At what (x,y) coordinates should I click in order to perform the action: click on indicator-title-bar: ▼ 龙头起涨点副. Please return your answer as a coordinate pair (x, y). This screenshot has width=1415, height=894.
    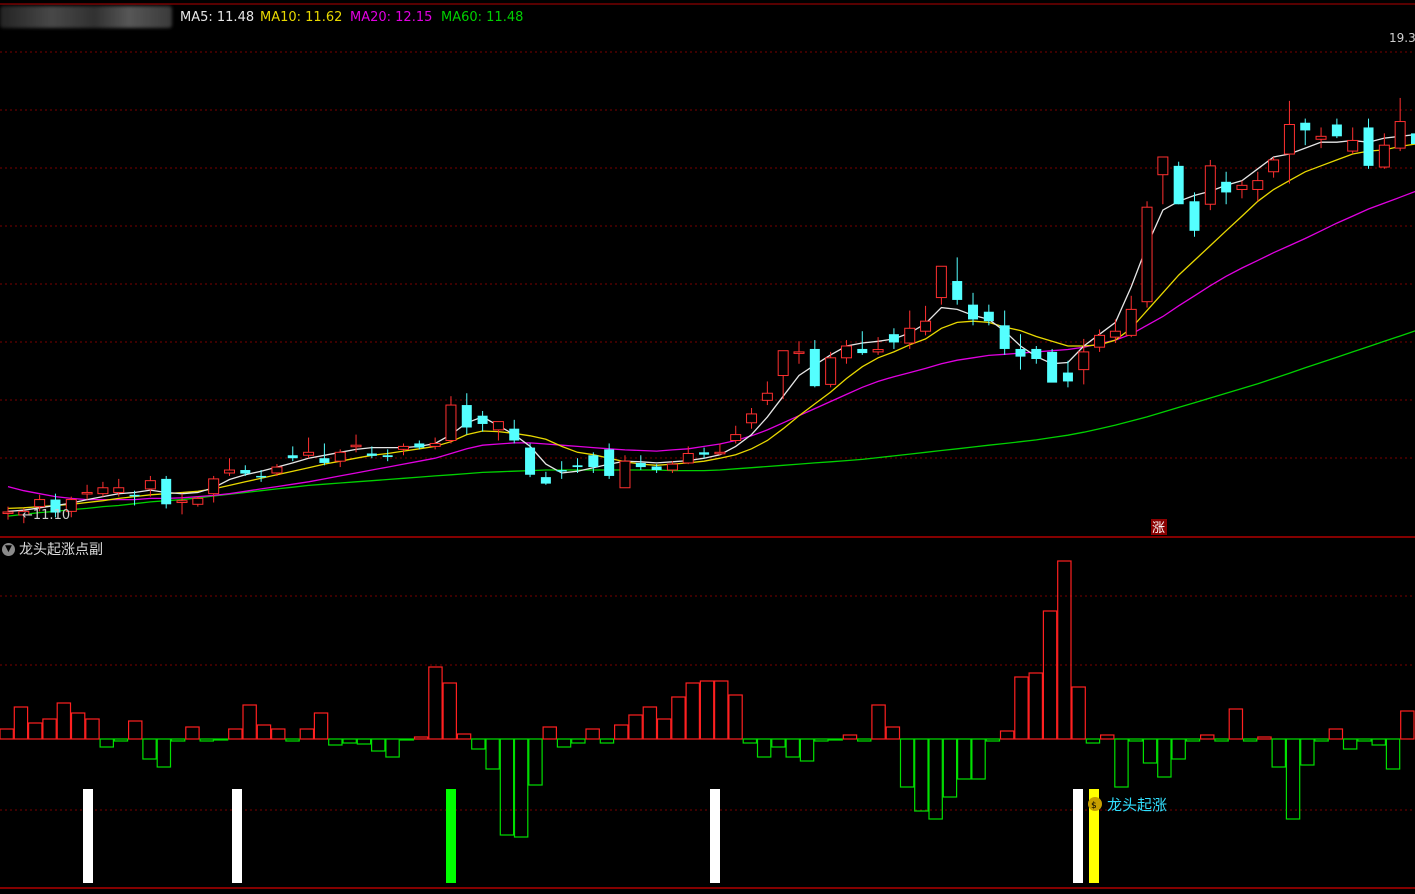
    Looking at the image, I should click on (52, 549).